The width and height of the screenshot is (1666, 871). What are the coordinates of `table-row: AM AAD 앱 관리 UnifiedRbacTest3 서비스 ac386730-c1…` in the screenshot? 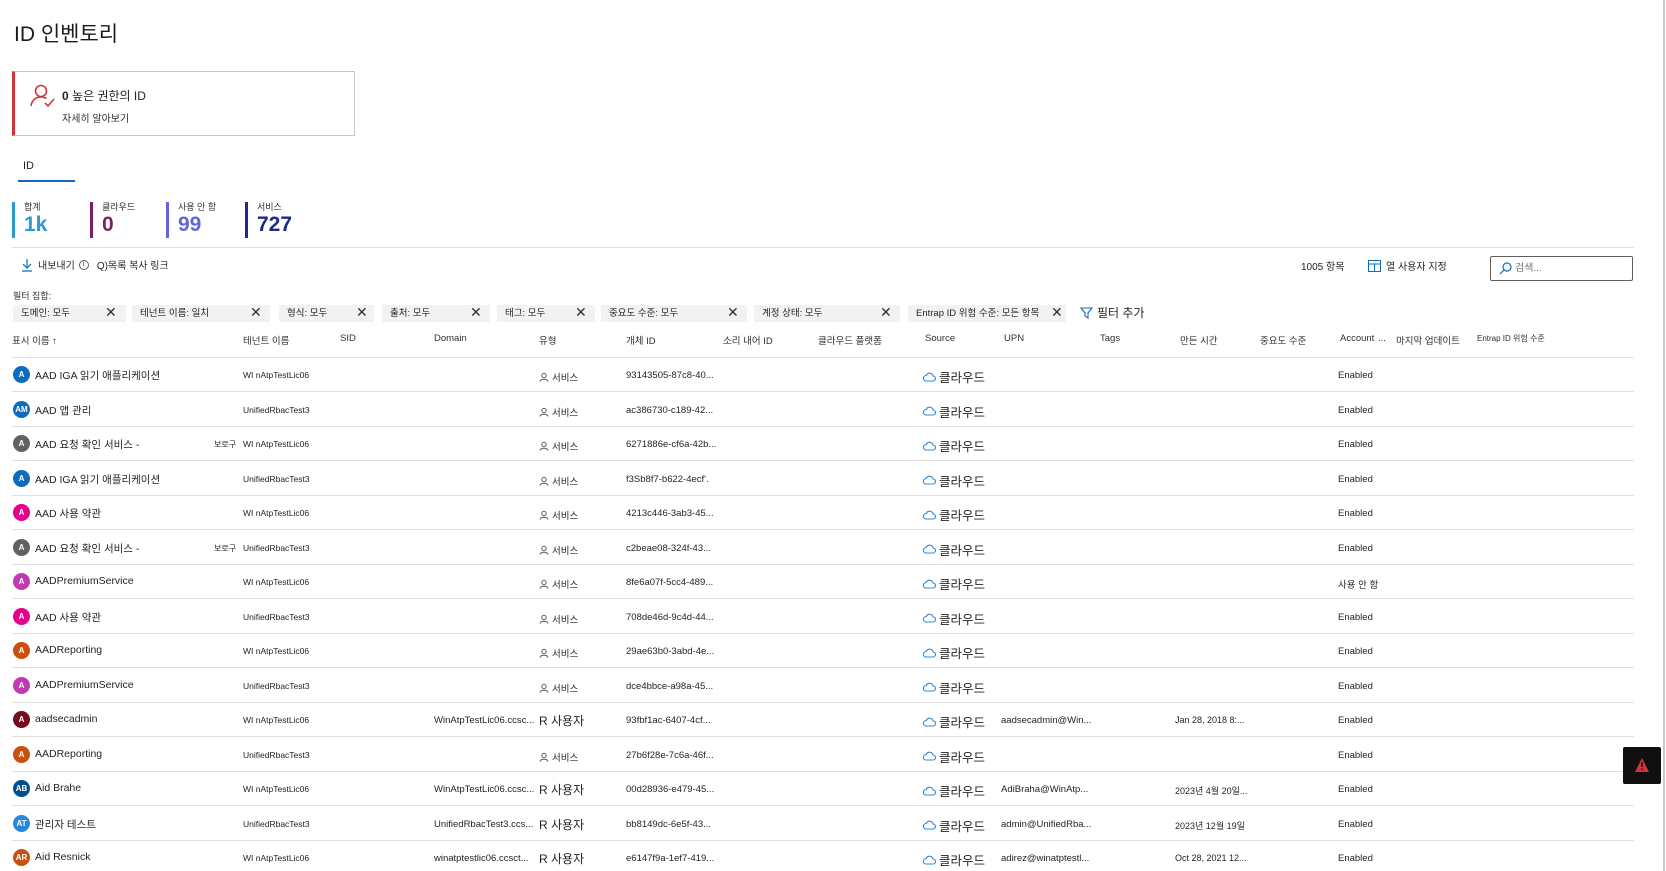 It's located at (823, 410).